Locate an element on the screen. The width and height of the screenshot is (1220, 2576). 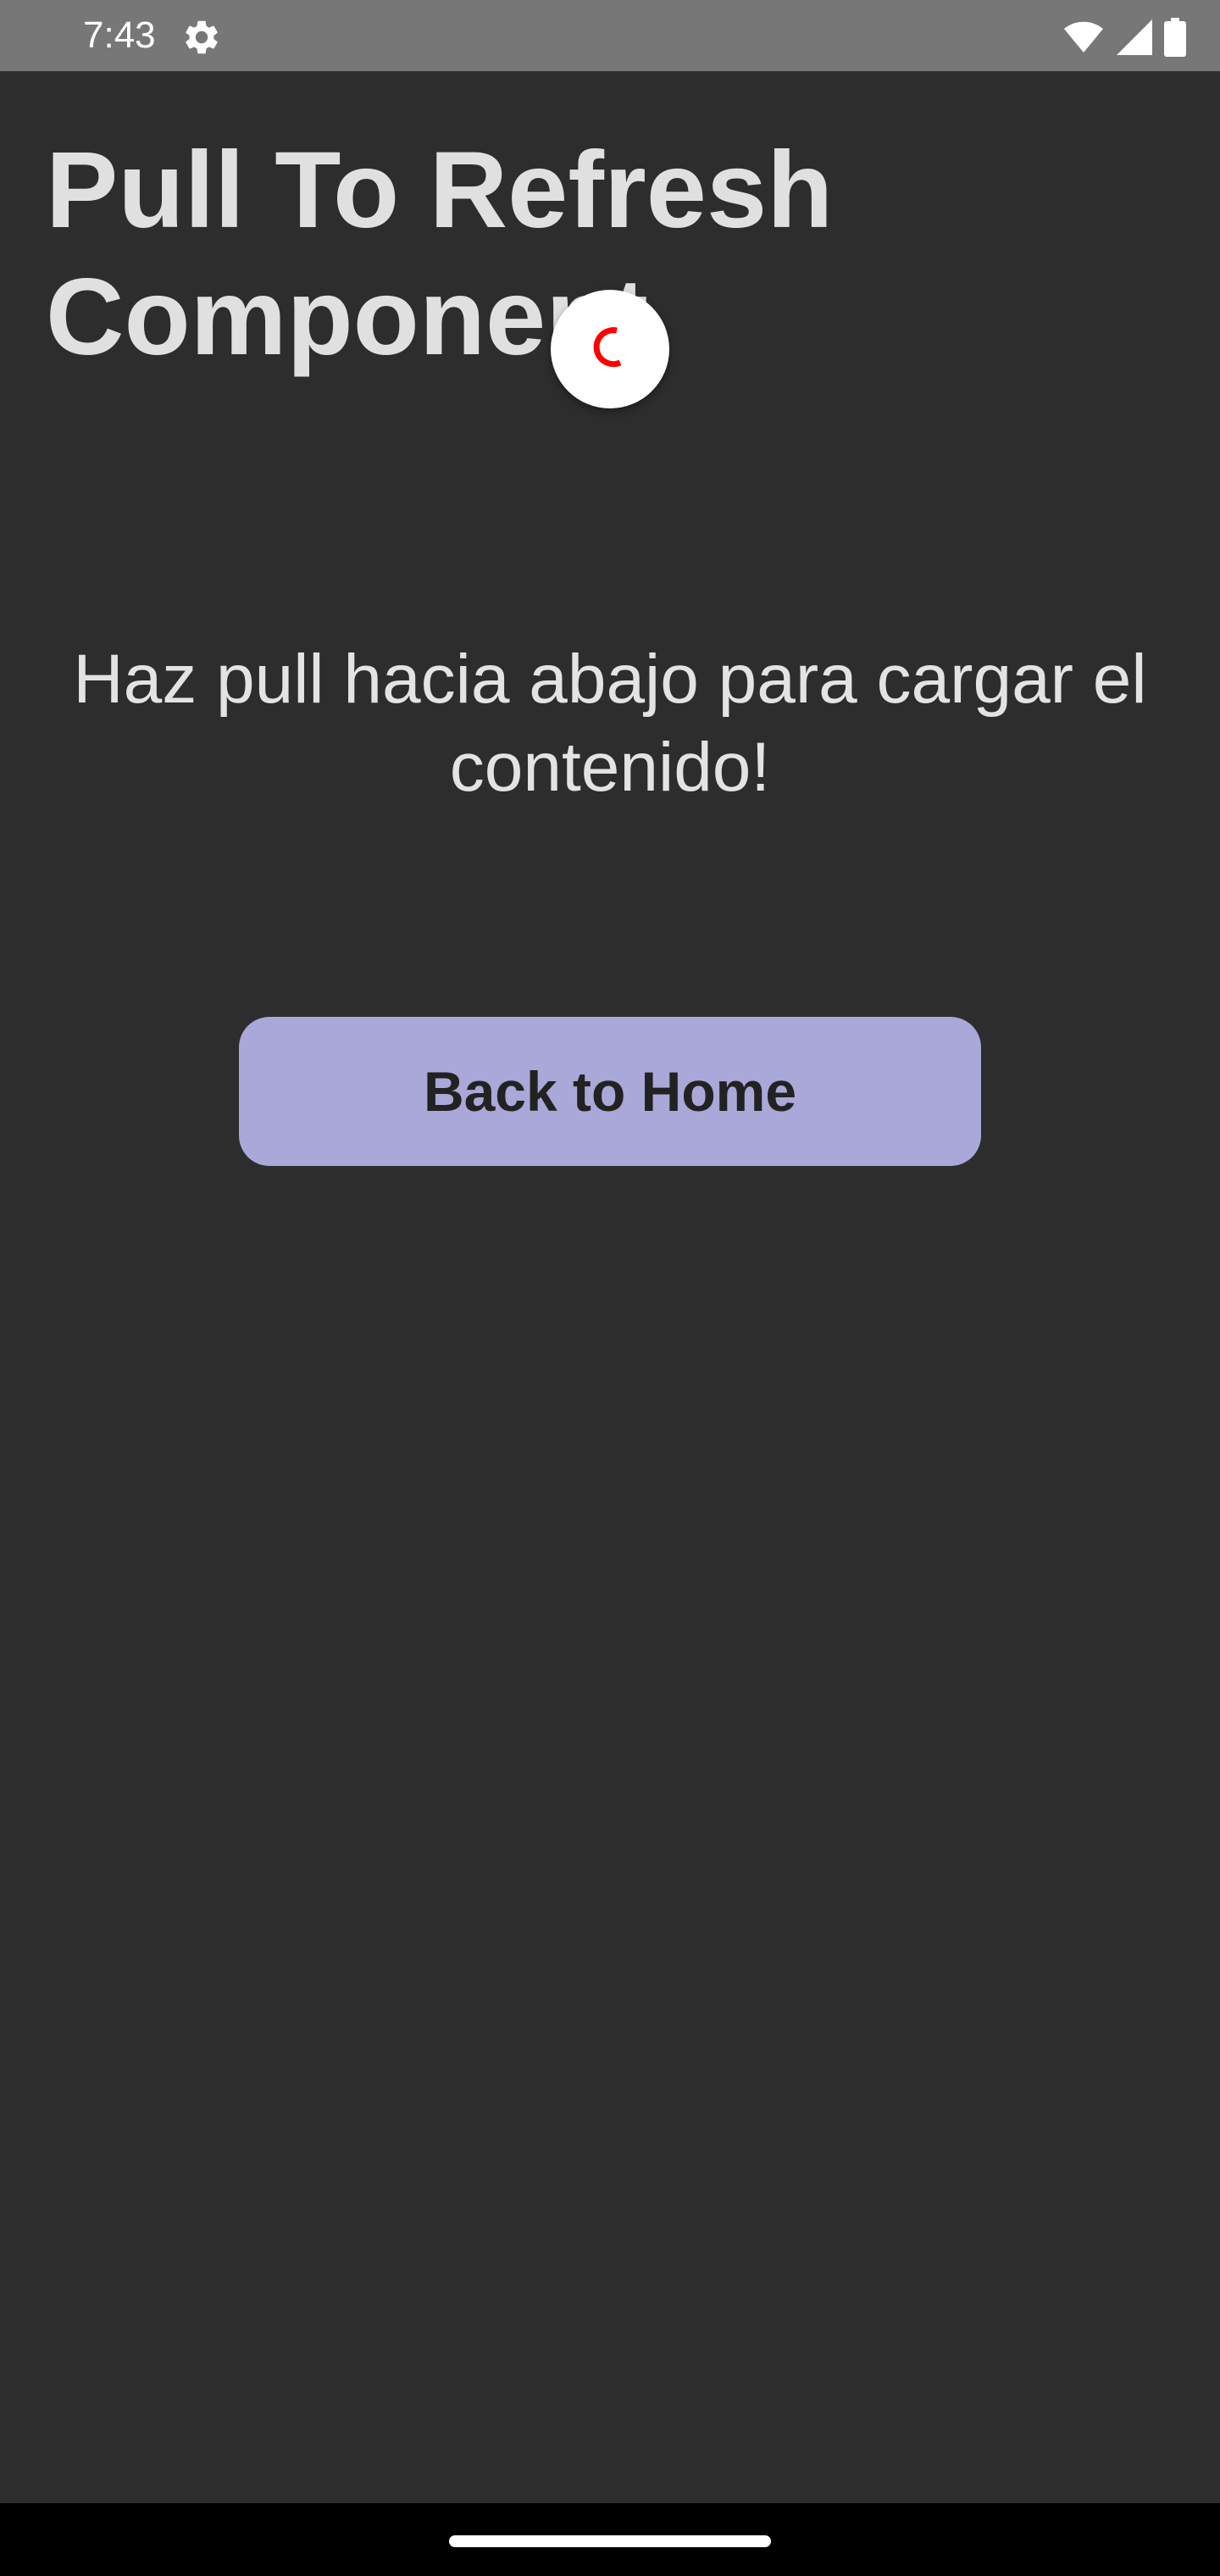
battery-icon is located at coordinates (1175, 37).